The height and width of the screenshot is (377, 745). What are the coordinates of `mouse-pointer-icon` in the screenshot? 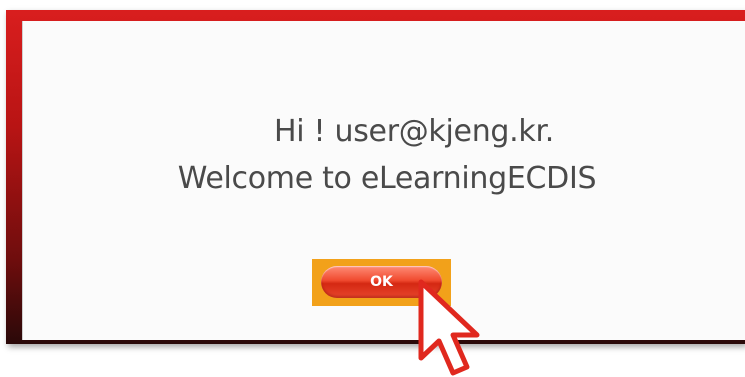 It's located at (449, 327).